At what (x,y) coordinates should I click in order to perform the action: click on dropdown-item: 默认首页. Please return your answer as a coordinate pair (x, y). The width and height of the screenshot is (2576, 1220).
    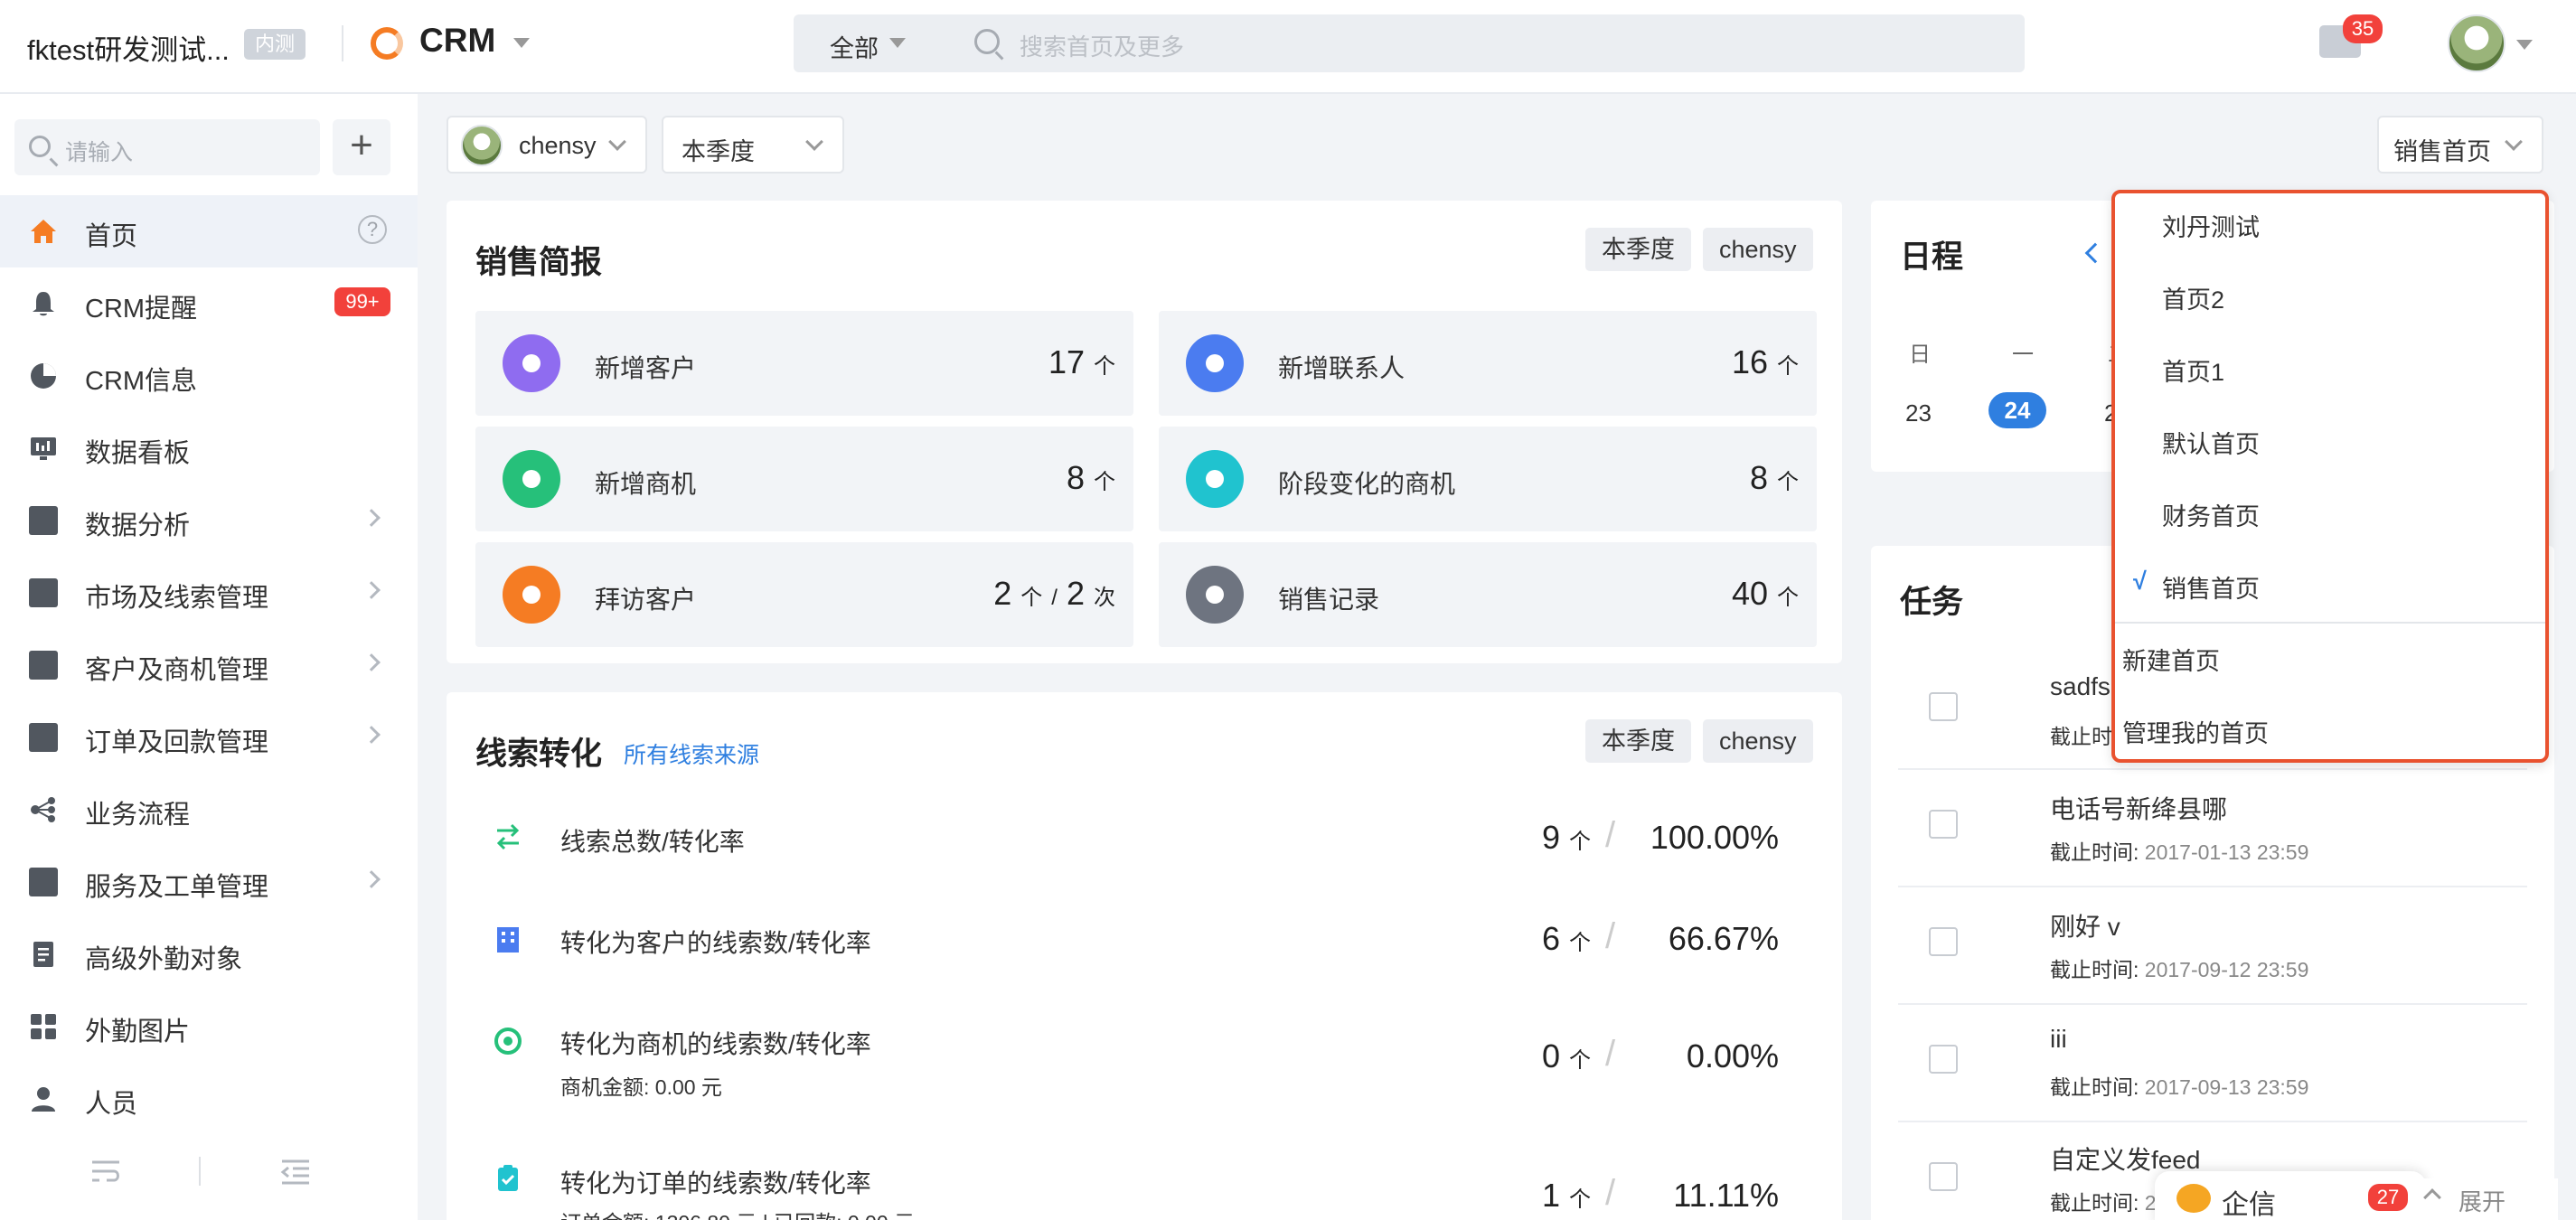
    Looking at the image, I should click on (2211, 442).